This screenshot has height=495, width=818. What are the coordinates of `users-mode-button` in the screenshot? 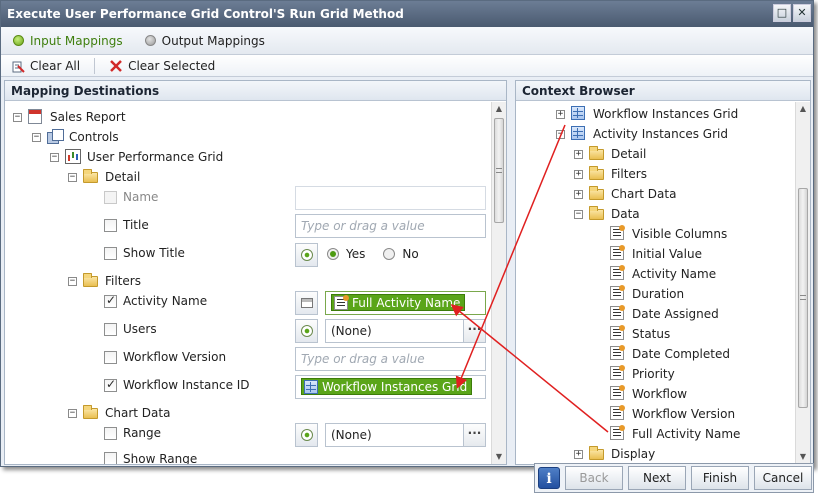 It's located at (306, 331).